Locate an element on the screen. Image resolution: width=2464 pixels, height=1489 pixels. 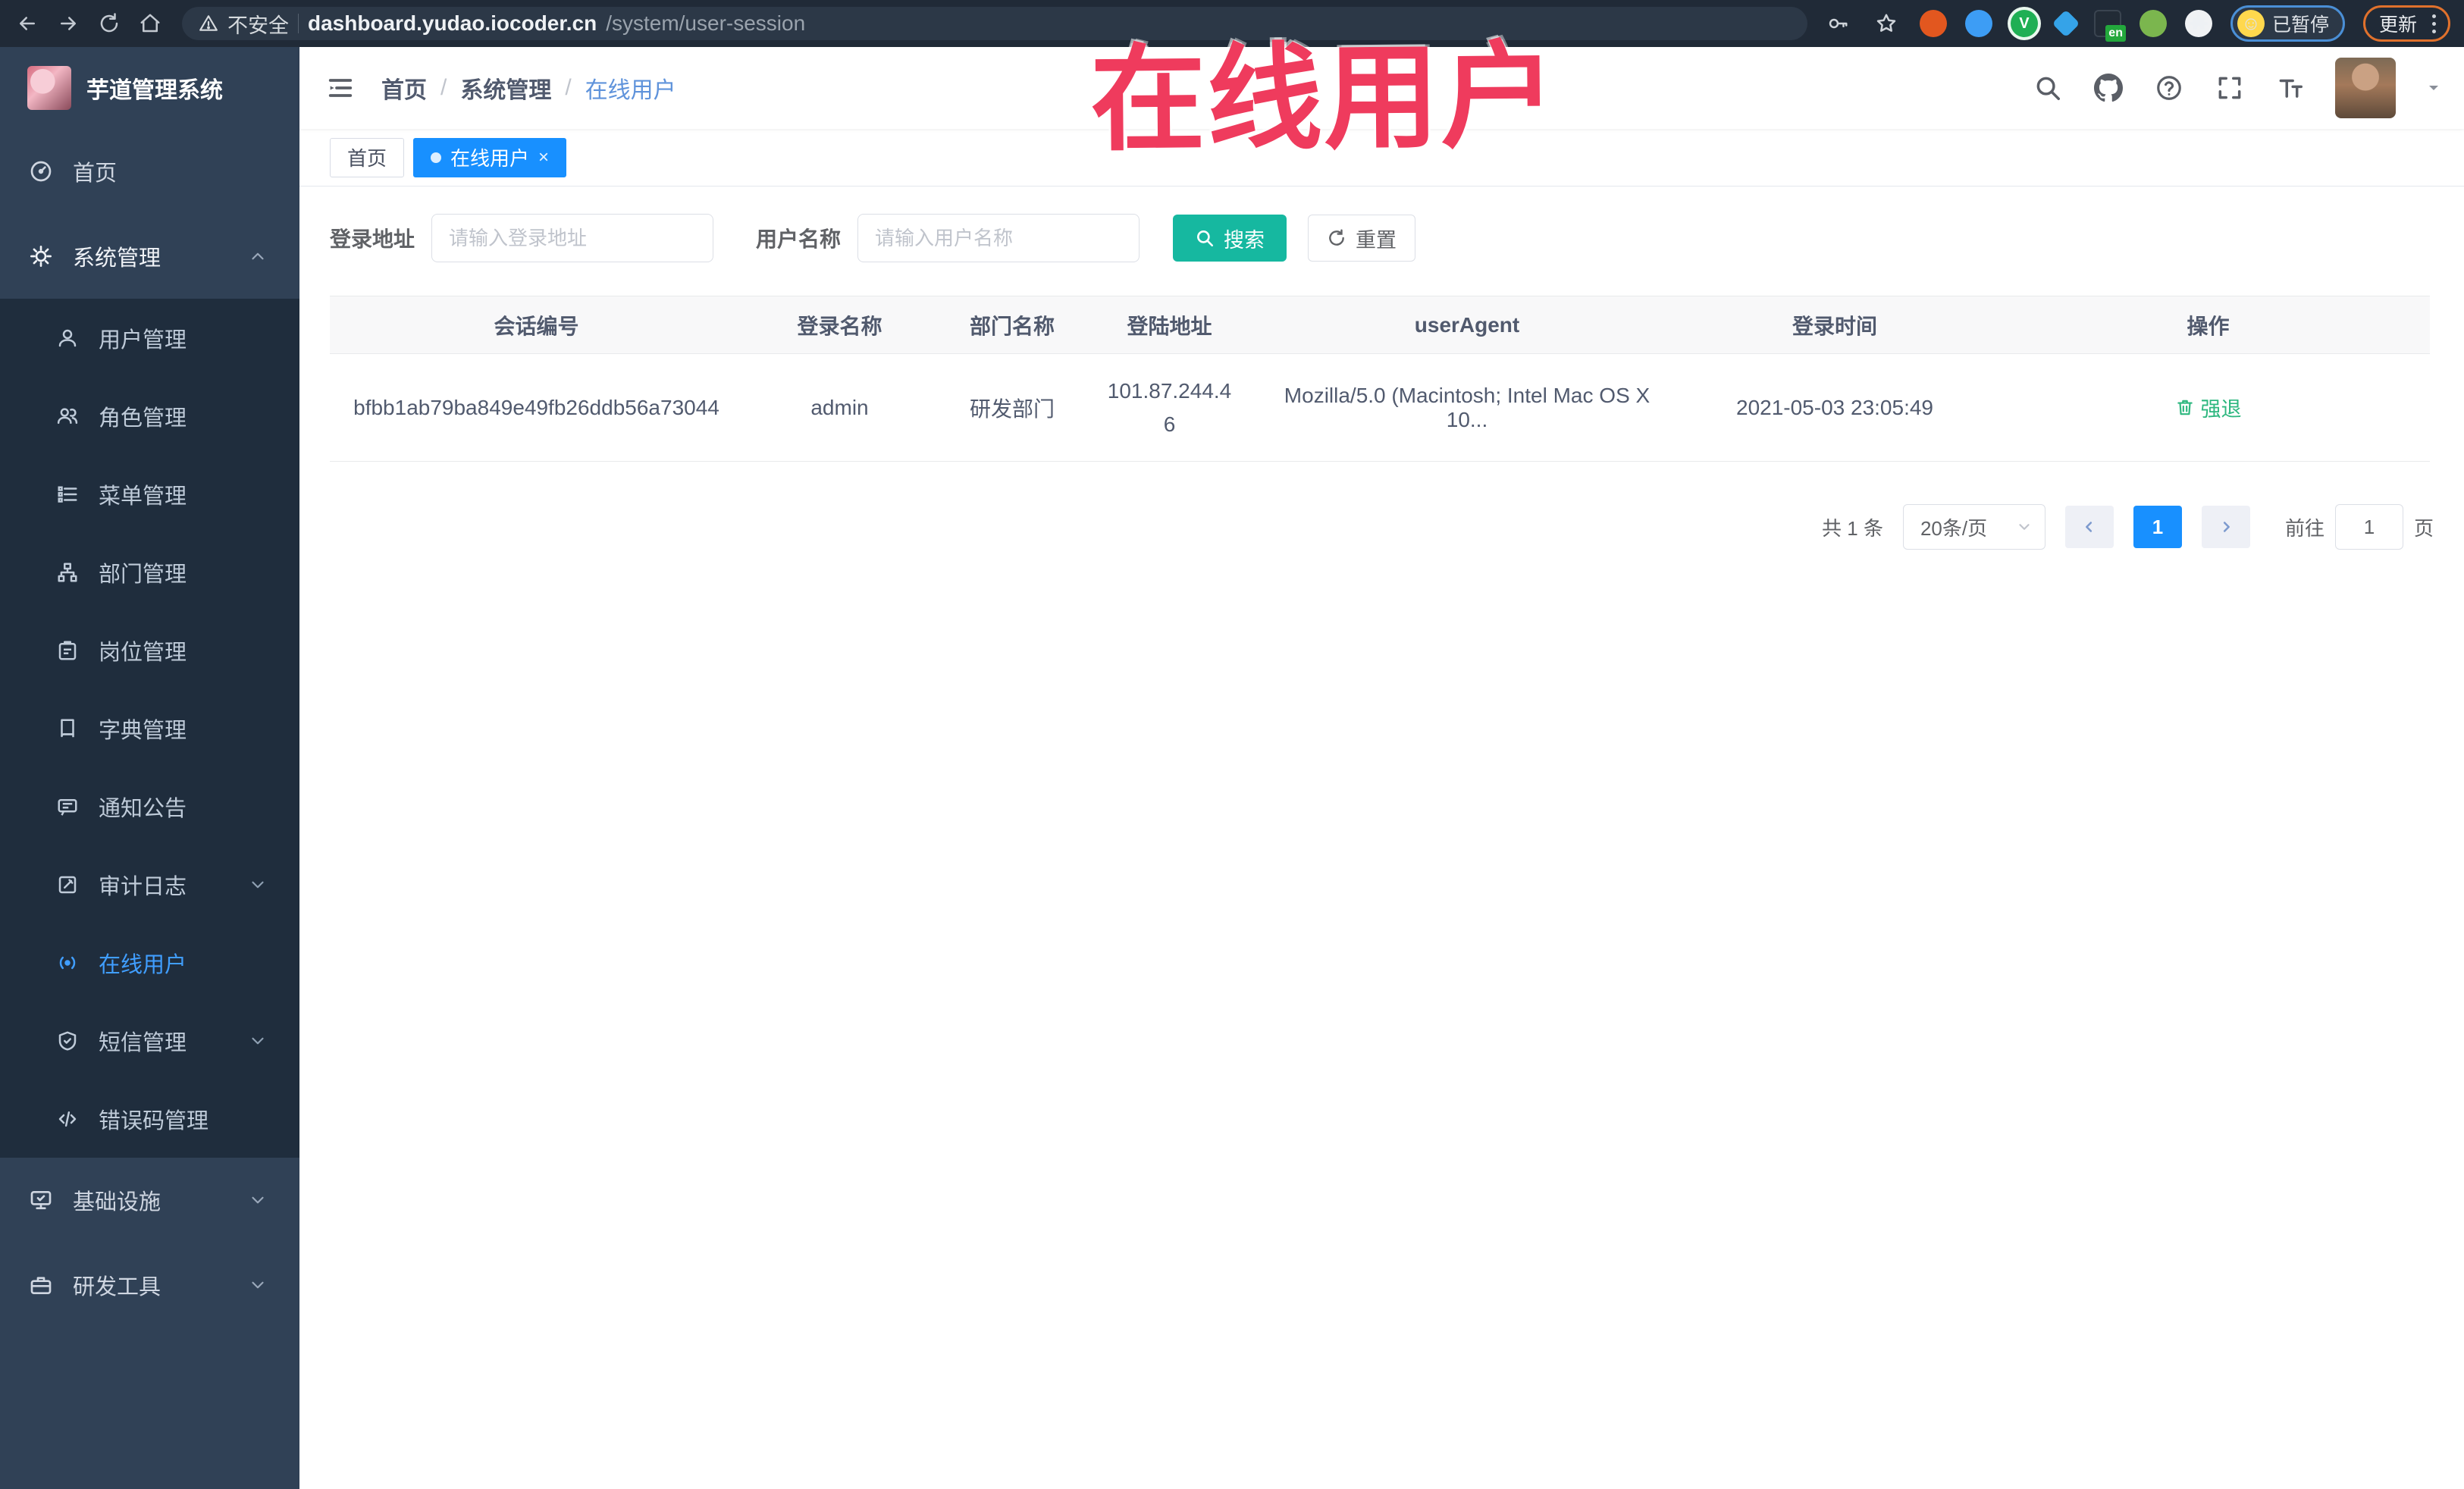
update-chip: 更新 is located at coordinates (2406, 23).